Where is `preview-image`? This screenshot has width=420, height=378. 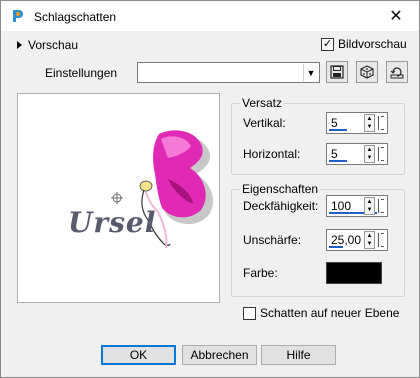
preview-image is located at coordinates (162, 189).